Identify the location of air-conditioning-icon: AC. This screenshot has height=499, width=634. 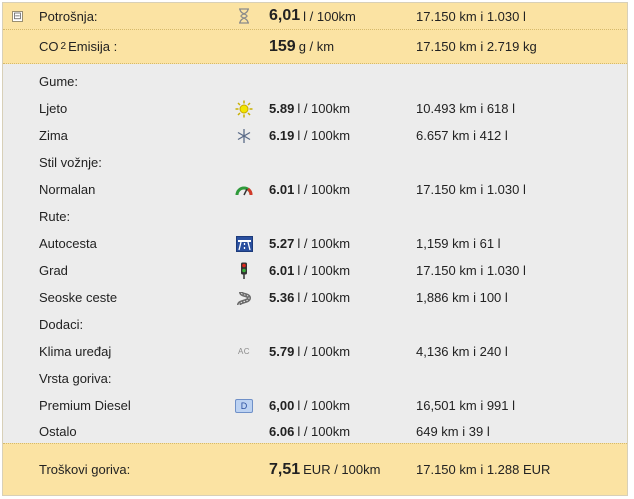
(244, 351).